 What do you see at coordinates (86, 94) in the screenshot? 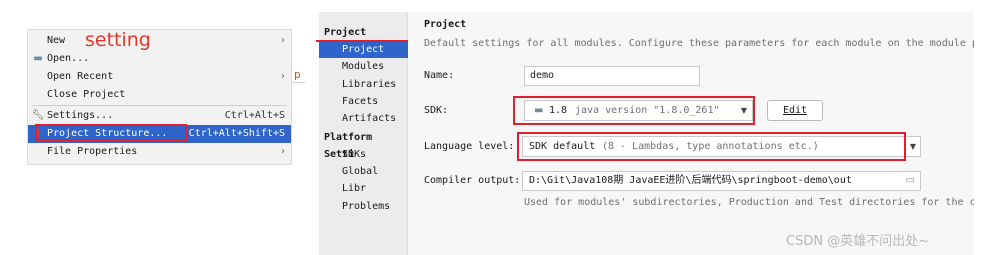
I see `menu-item-label: Close Project` at bounding box center [86, 94].